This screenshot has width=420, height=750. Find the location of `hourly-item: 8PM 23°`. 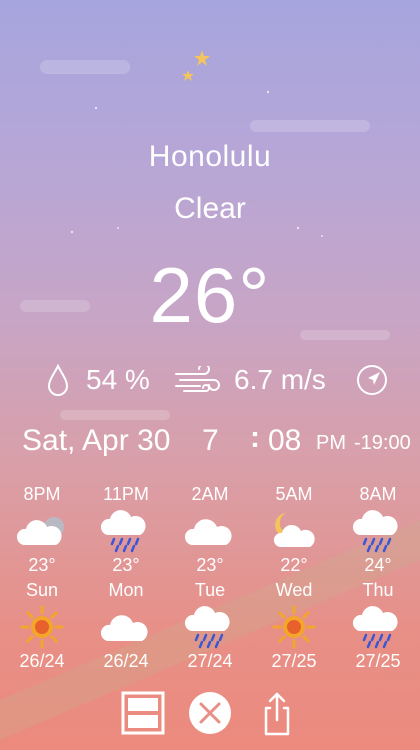

hourly-item: 8PM 23° is located at coordinates (42, 530).